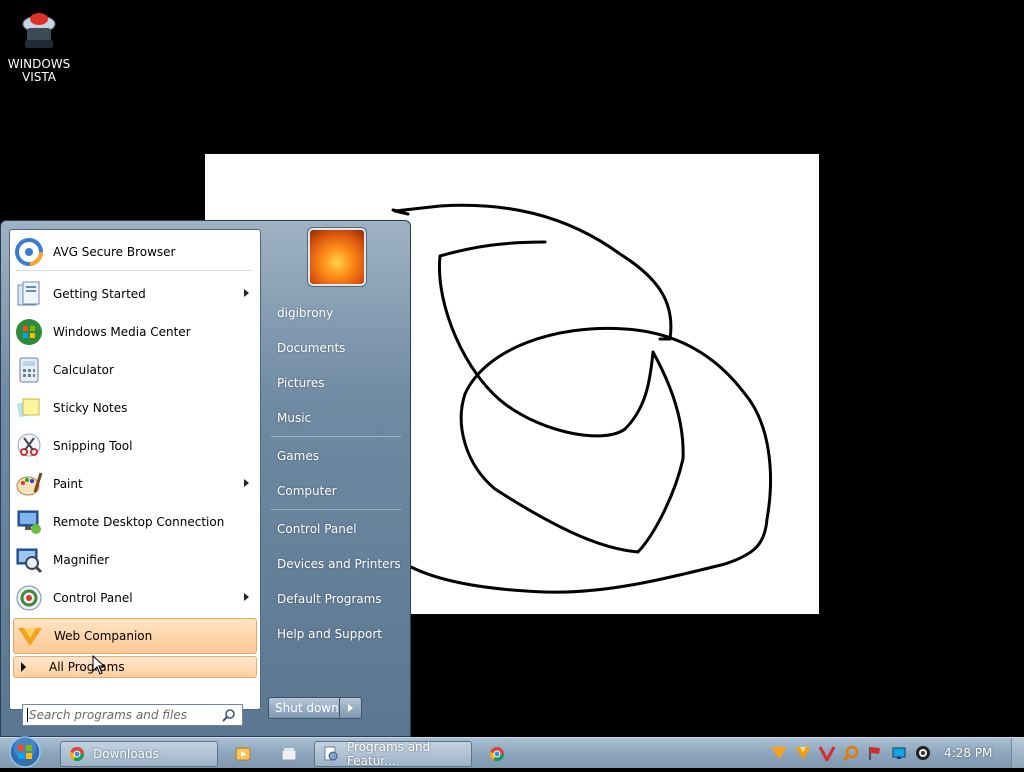  I want to click on recent-item-remote-desktop: Remote Desktop Connection, so click(135, 522).